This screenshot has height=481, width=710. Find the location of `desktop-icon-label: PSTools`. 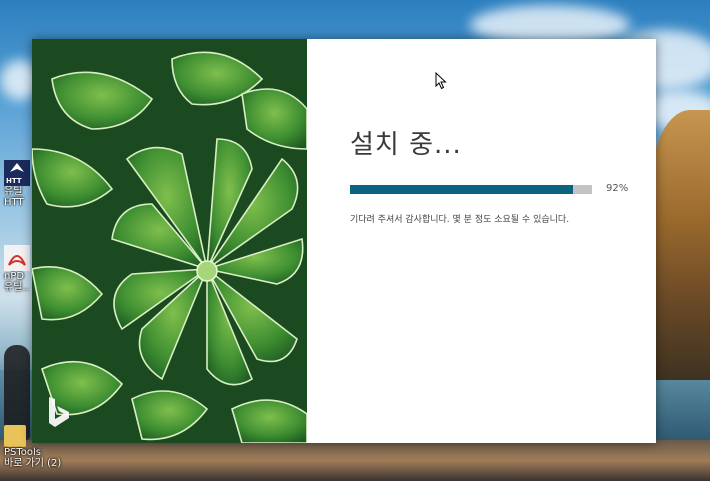

desktop-icon-label: PSTools is located at coordinates (23, 452).